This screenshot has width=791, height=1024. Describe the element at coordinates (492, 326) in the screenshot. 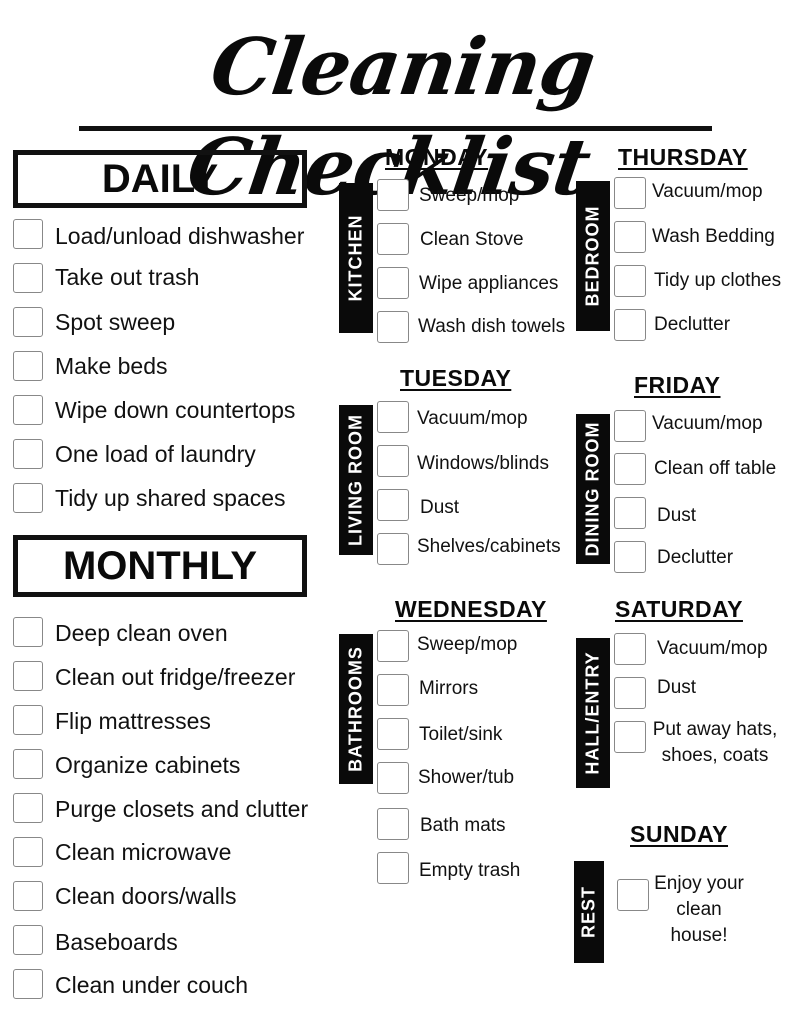

I see `monday-item: Wash dish towels` at that location.